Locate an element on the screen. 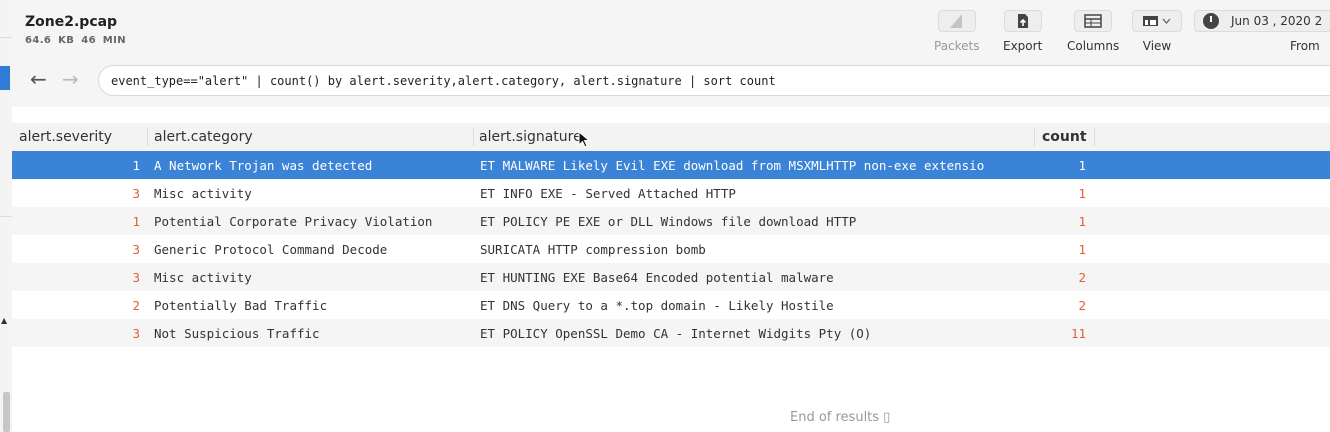  collapse-caret-icon: ▲ is located at coordinates (4, 320).